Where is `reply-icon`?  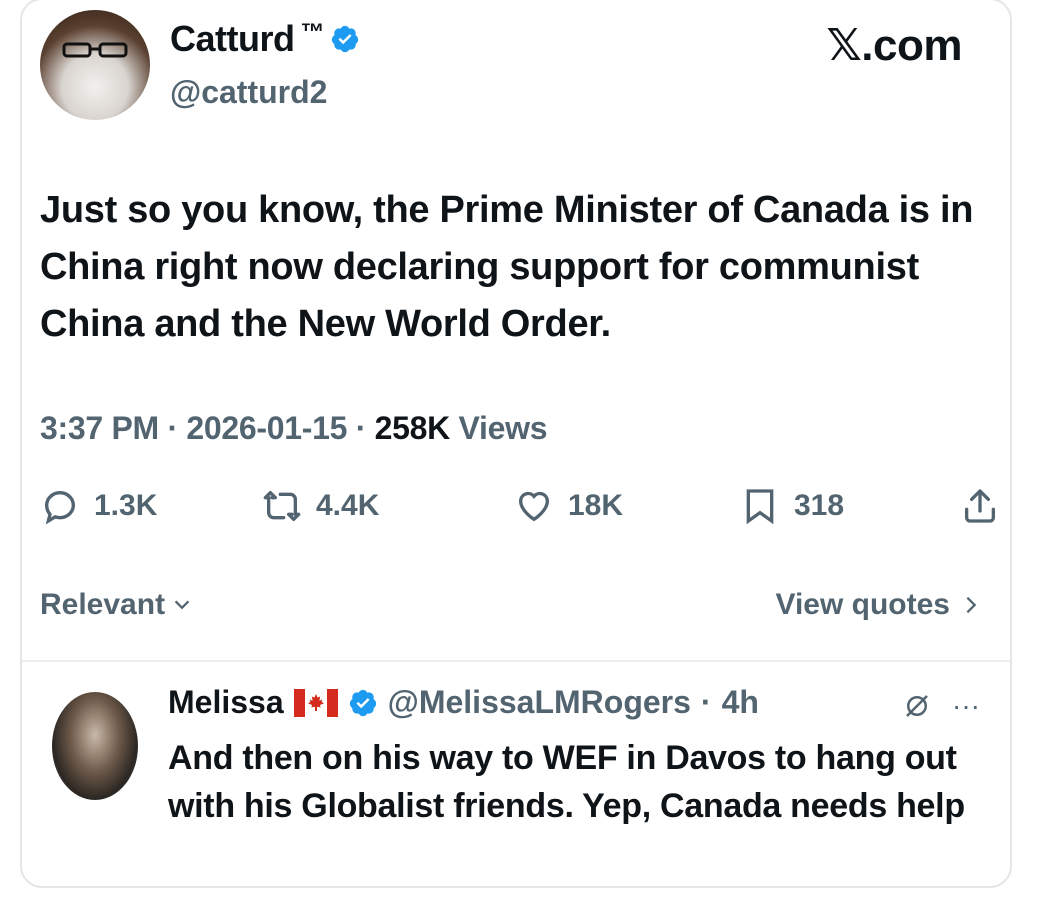
reply-icon is located at coordinates (60, 507).